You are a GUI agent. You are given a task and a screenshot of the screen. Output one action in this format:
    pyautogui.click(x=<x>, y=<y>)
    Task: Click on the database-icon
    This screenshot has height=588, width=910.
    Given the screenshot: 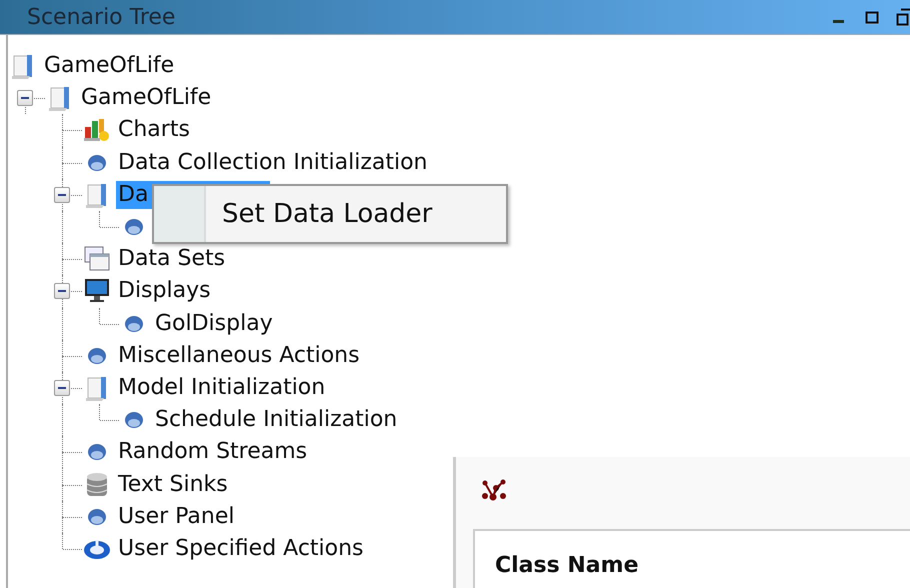 What is the action you would take?
    pyautogui.click(x=97, y=484)
    